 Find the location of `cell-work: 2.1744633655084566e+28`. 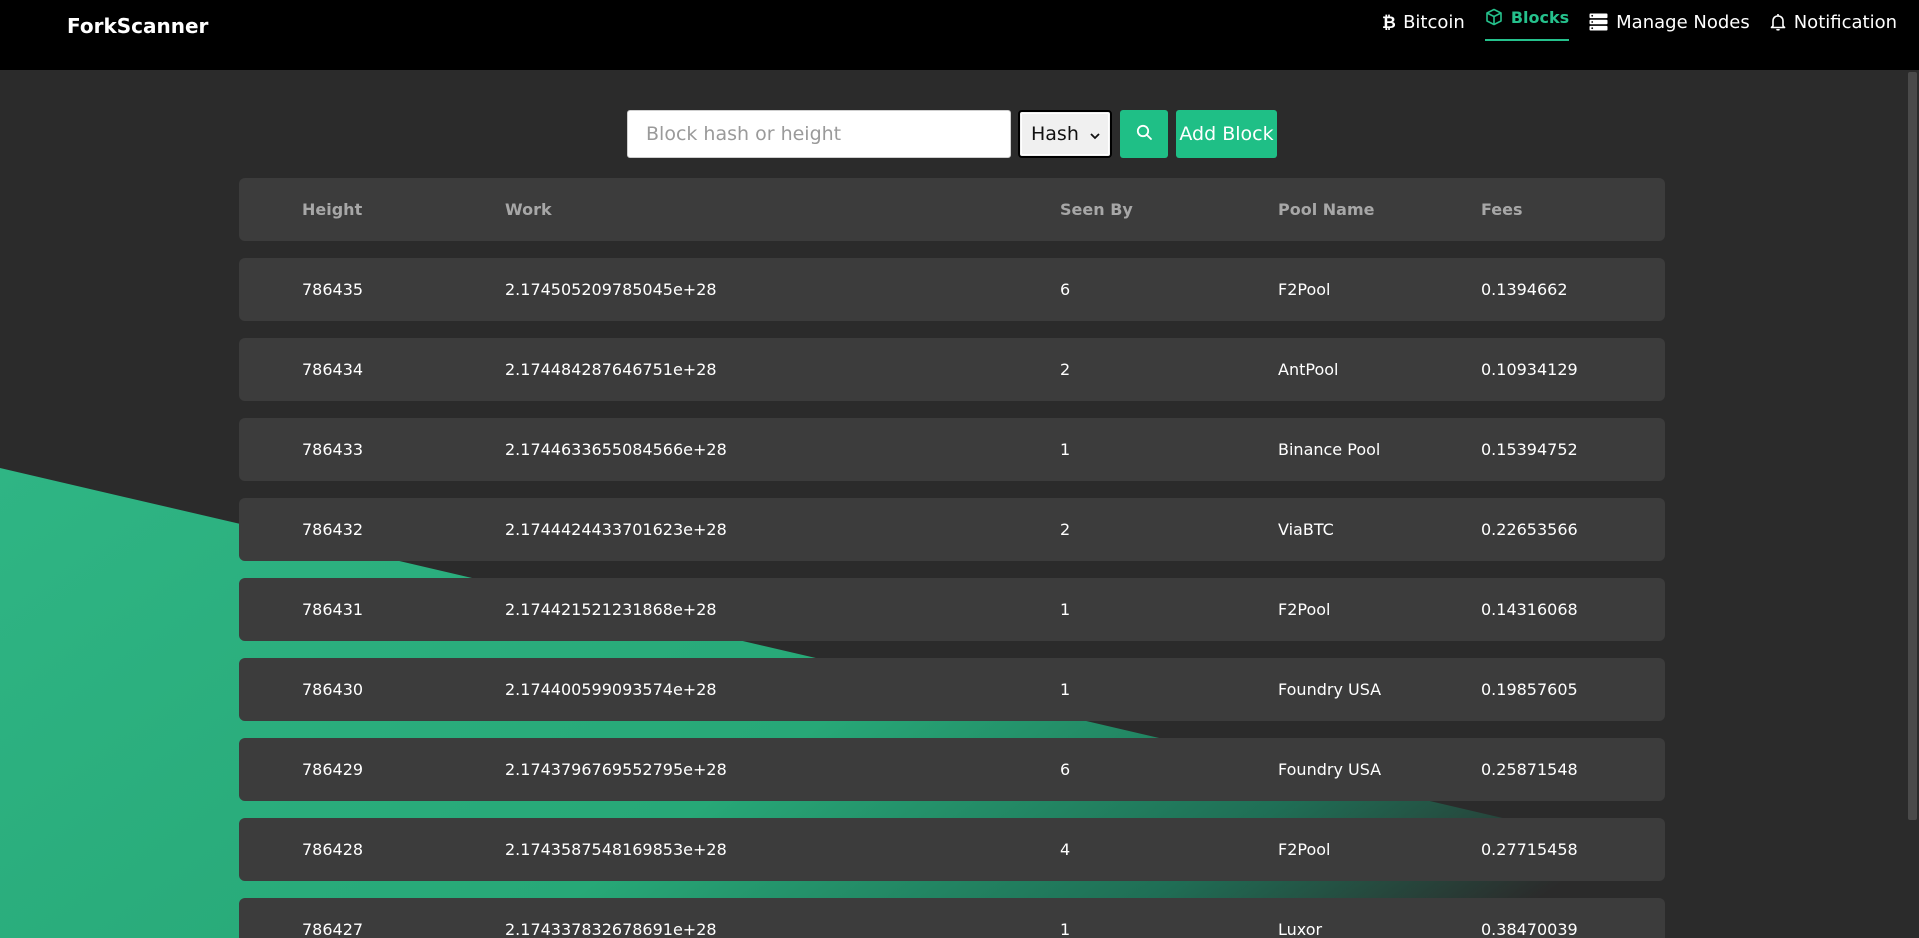

cell-work: 2.1744633655084566e+28 is located at coordinates (616, 449).